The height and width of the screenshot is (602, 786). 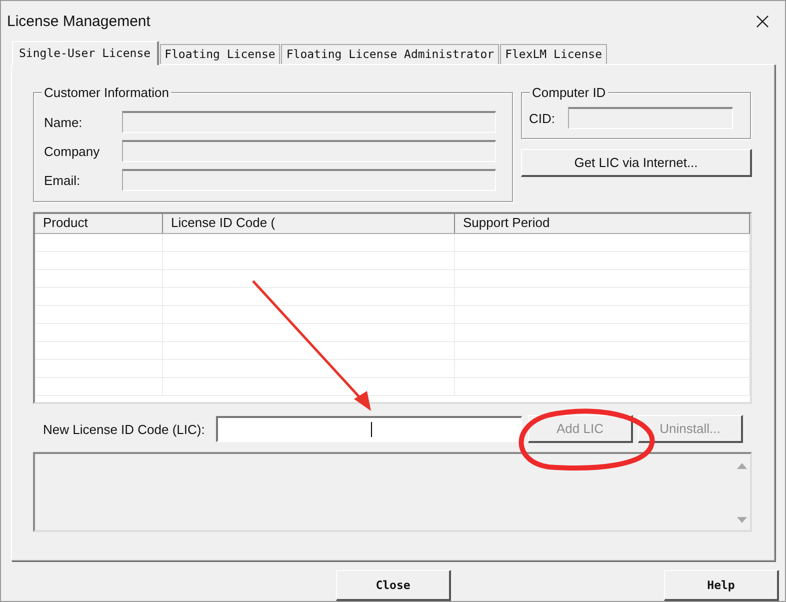 What do you see at coordinates (64, 122) in the screenshot?
I see `field-label: Name:` at bounding box center [64, 122].